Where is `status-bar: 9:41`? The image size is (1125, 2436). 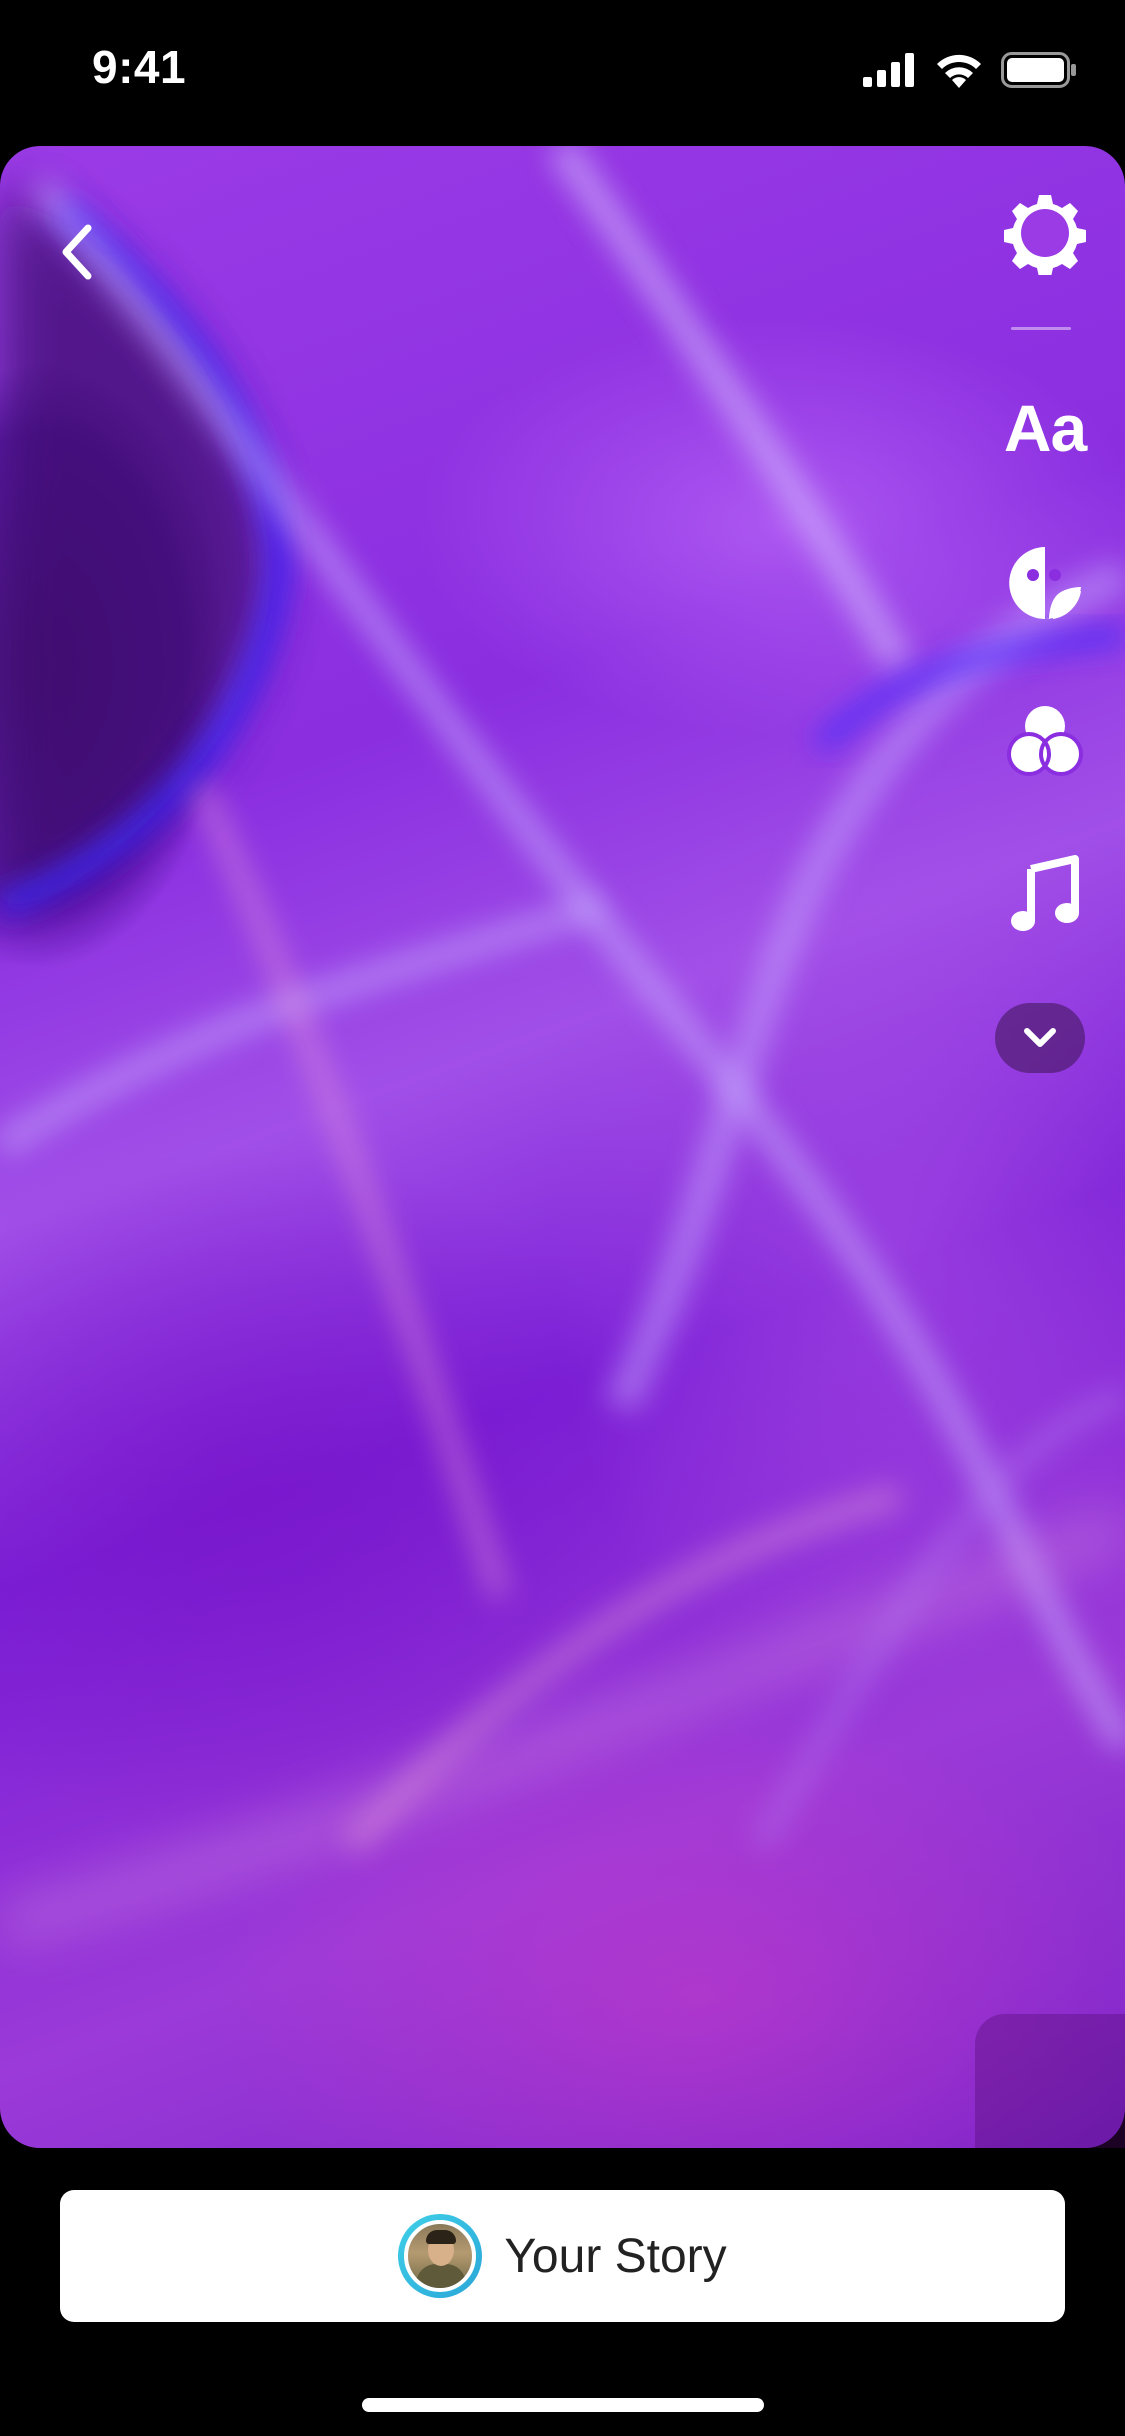
status-bar: 9:41 is located at coordinates (562, 70).